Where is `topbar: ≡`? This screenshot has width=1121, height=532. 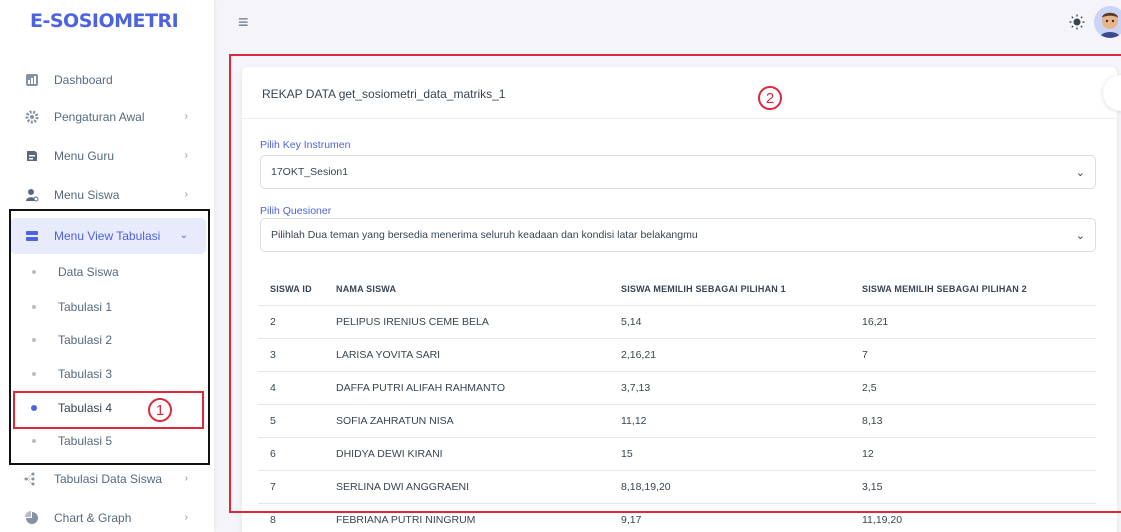
topbar: ≡ is located at coordinates (667, 23).